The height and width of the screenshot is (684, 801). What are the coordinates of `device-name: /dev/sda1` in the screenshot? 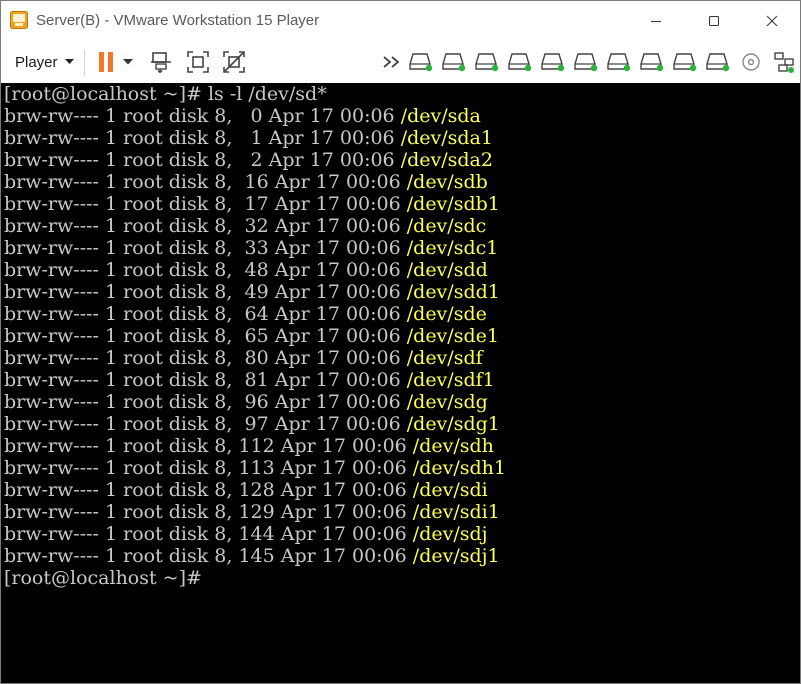 It's located at (446, 138).